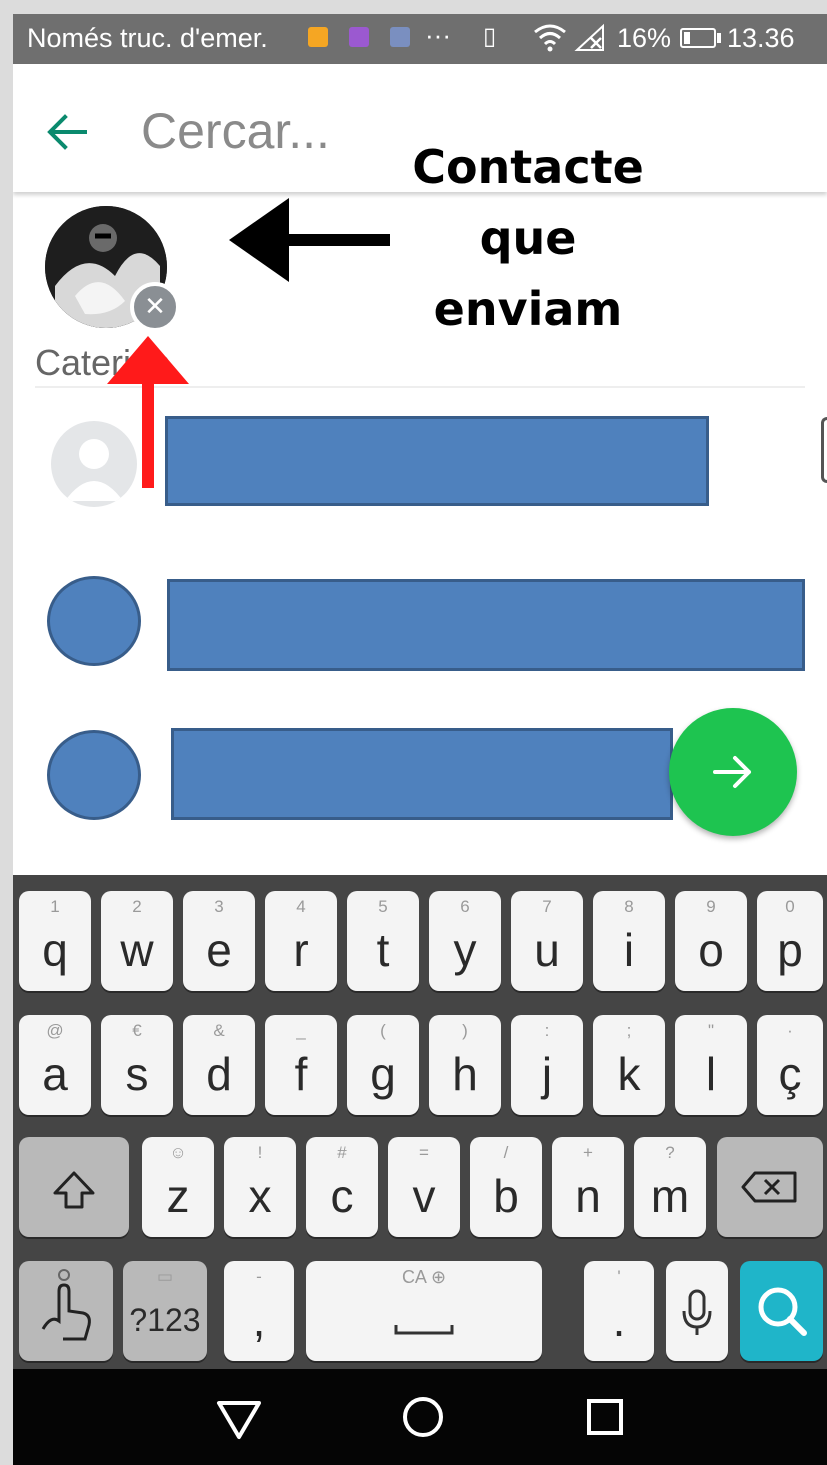  What do you see at coordinates (605, 1417) in the screenshot?
I see `square-recents-icon` at bounding box center [605, 1417].